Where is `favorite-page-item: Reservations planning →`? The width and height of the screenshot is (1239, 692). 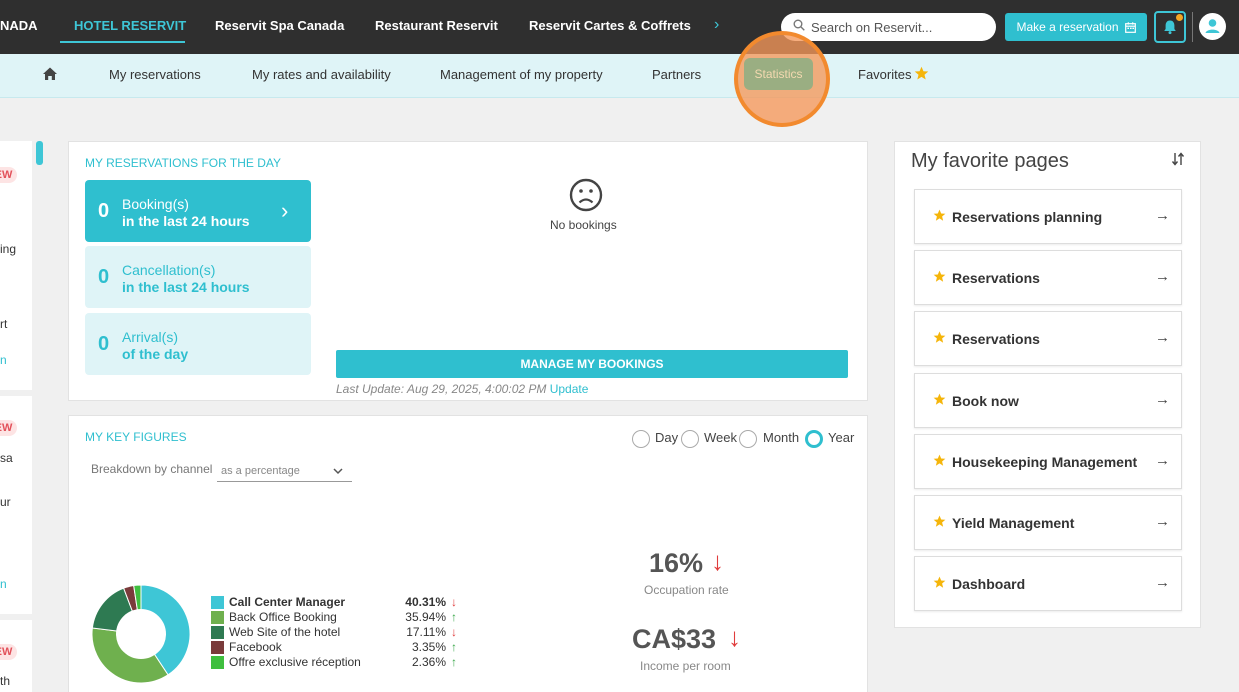 favorite-page-item: Reservations planning → is located at coordinates (1048, 216).